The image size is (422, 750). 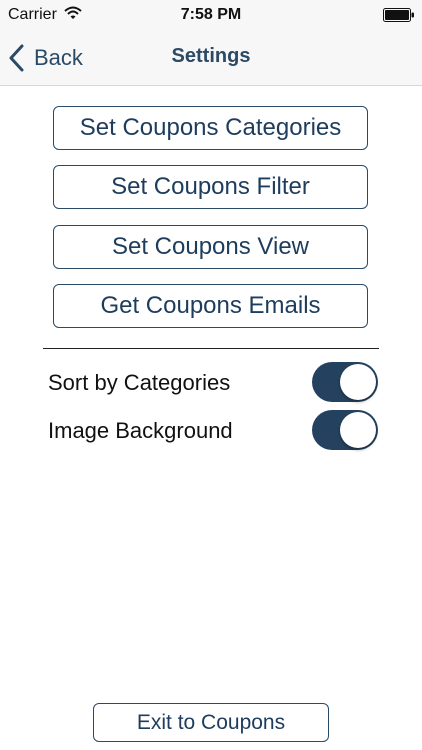 I want to click on sort-by-categories-toggle, so click(x=345, y=382).